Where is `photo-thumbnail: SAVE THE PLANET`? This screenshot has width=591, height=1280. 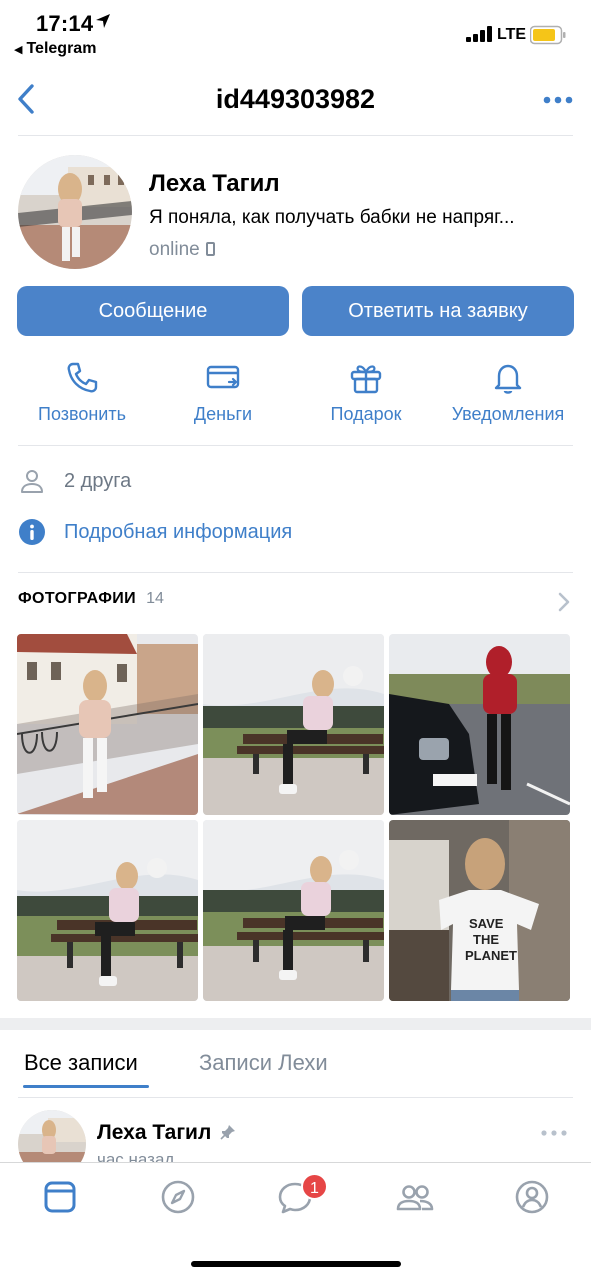
photo-thumbnail: SAVE THE PLANET is located at coordinates (479, 910).